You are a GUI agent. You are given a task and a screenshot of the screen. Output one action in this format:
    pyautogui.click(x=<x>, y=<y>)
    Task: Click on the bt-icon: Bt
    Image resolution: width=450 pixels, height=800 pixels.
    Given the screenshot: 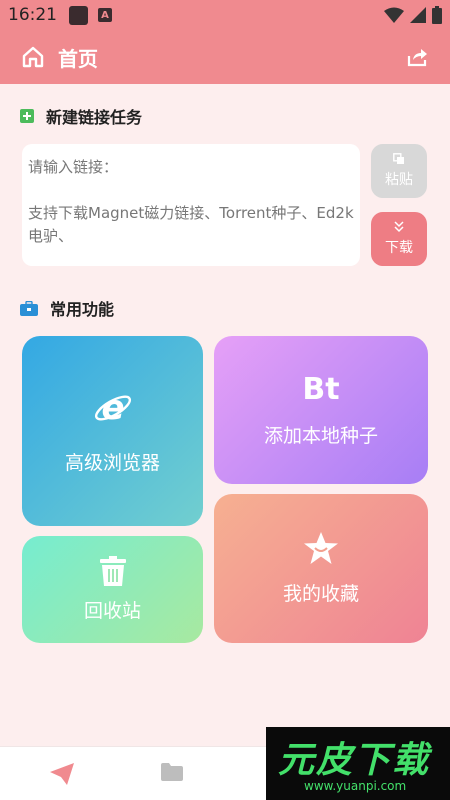 What is the action you would take?
    pyautogui.click(x=321, y=389)
    